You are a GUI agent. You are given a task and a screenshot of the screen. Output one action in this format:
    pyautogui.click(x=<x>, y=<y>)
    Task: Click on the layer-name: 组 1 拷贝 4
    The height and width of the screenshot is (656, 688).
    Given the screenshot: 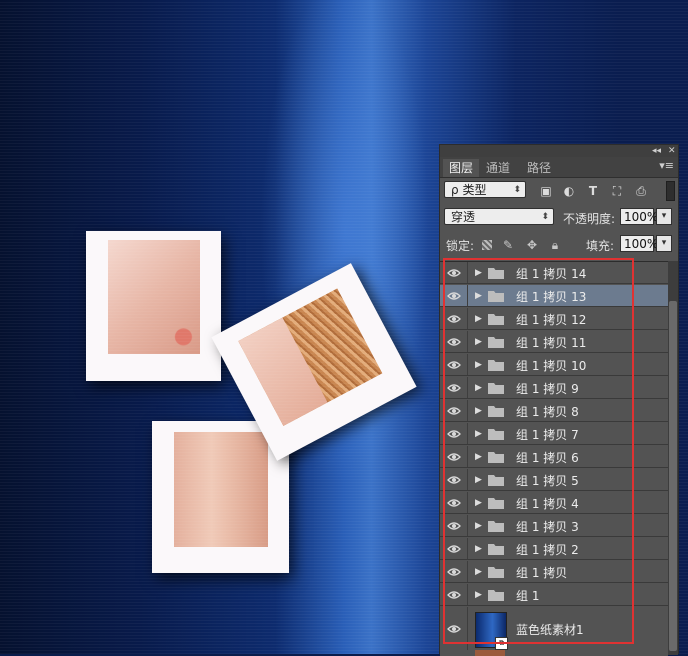 What is the action you would take?
    pyautogui.click(x=547, y=504)
    